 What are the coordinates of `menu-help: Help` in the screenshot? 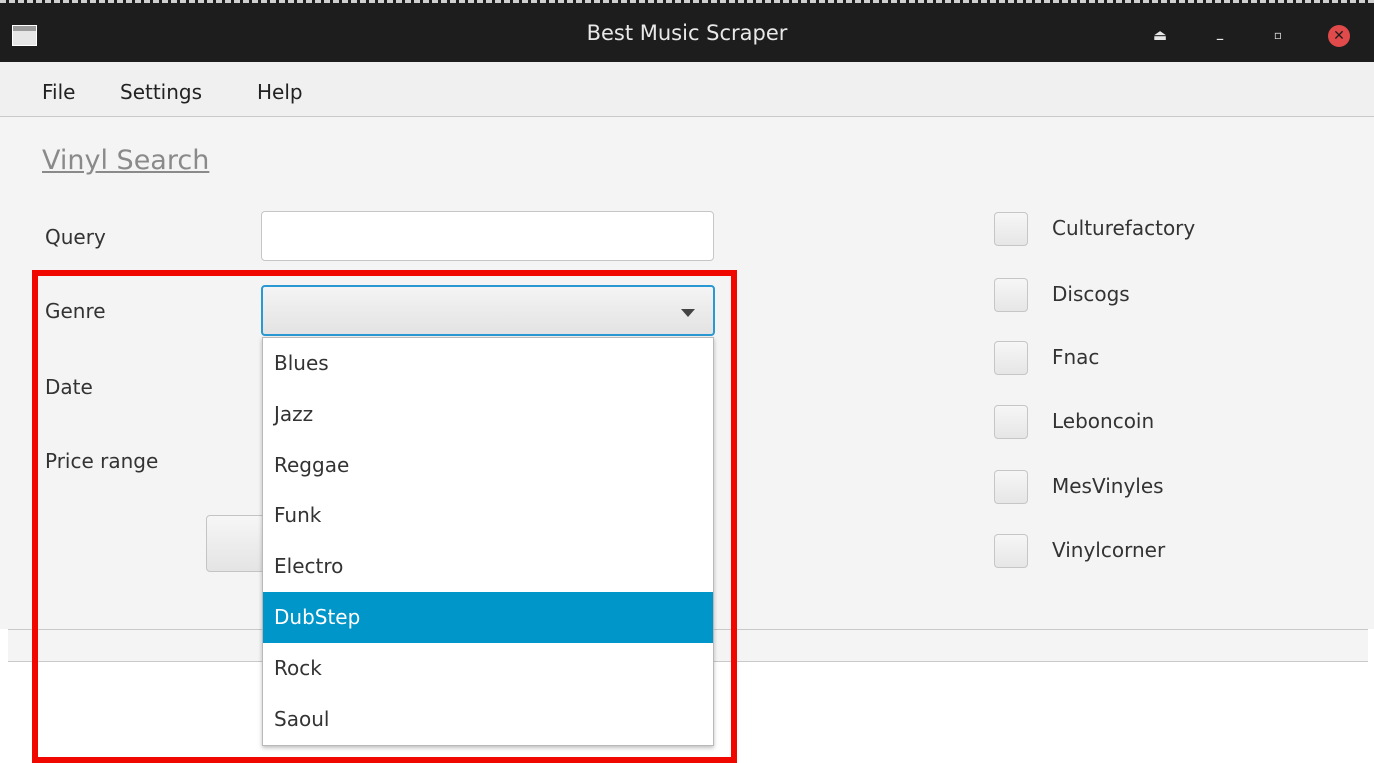 It's located at (280, 92).